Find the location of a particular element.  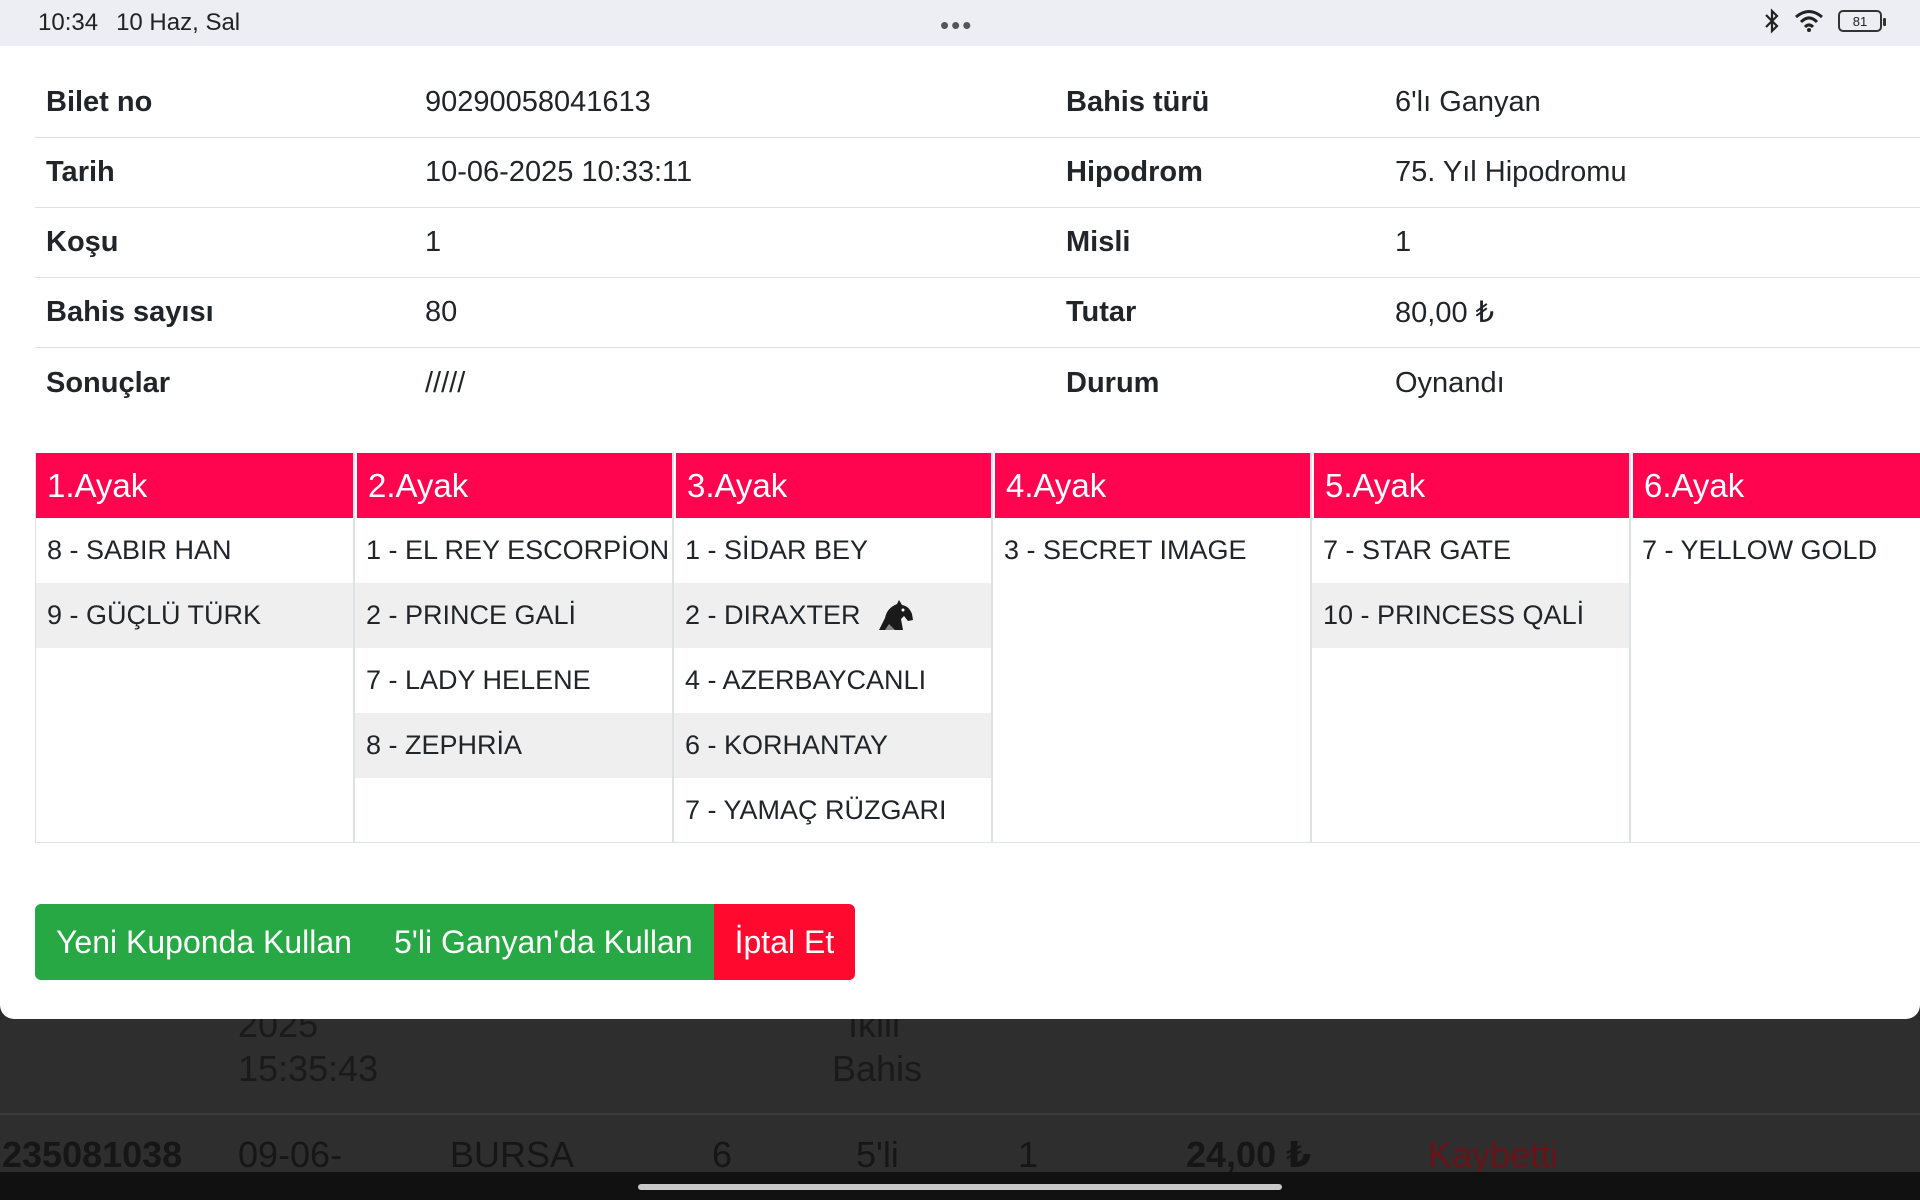

battery-icon: 81 is located at coordinates (1862, 21).